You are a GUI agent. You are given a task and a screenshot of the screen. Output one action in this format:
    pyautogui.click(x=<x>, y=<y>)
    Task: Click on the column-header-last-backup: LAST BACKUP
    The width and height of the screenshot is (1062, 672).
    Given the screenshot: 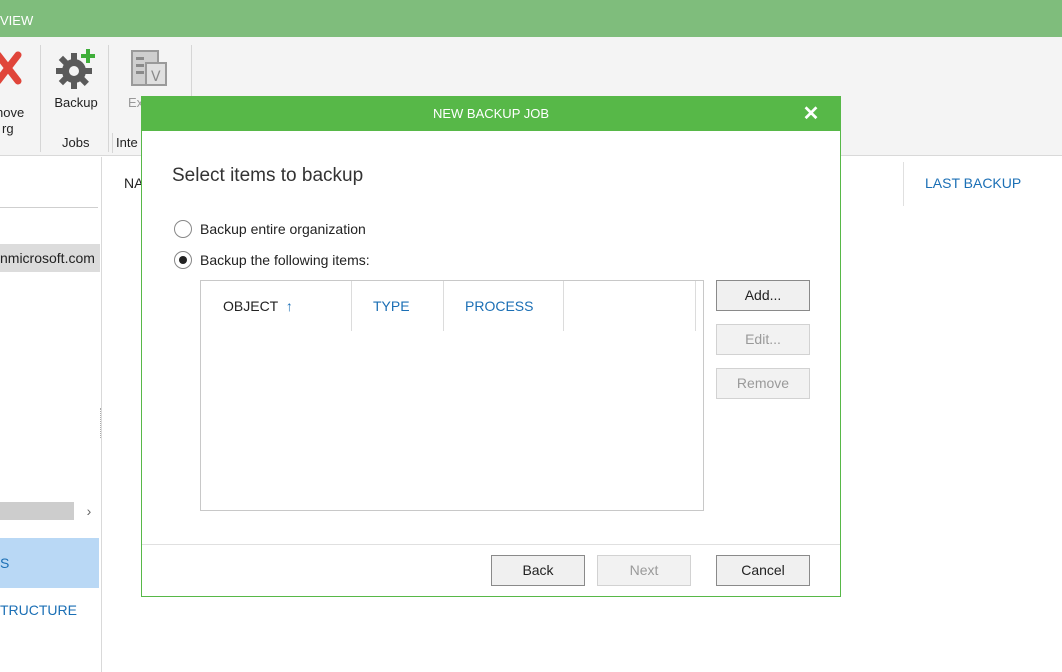 What is the action you would take?
    pyautogui.click(x=973, y=183)
    